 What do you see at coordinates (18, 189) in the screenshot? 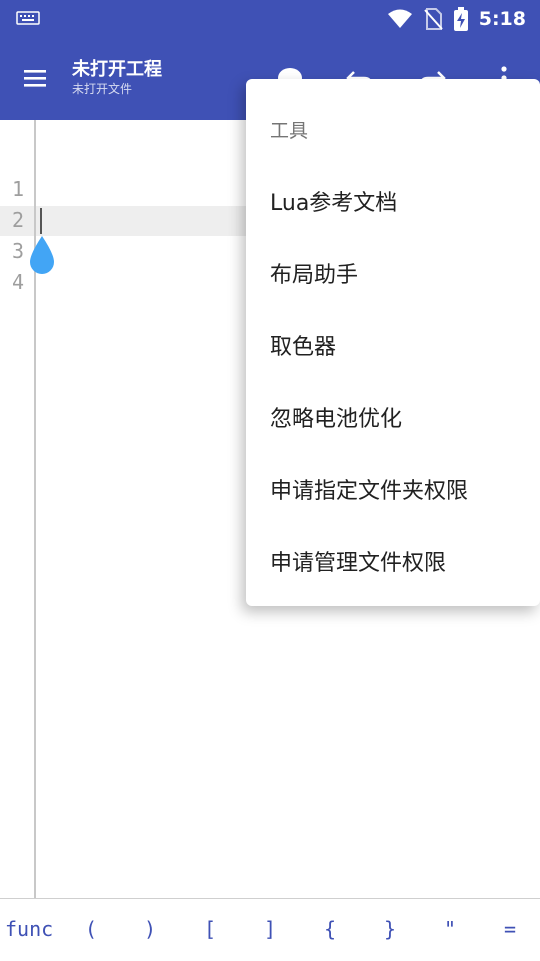
I see `line-number: 1` at bounding box center [18, 189].